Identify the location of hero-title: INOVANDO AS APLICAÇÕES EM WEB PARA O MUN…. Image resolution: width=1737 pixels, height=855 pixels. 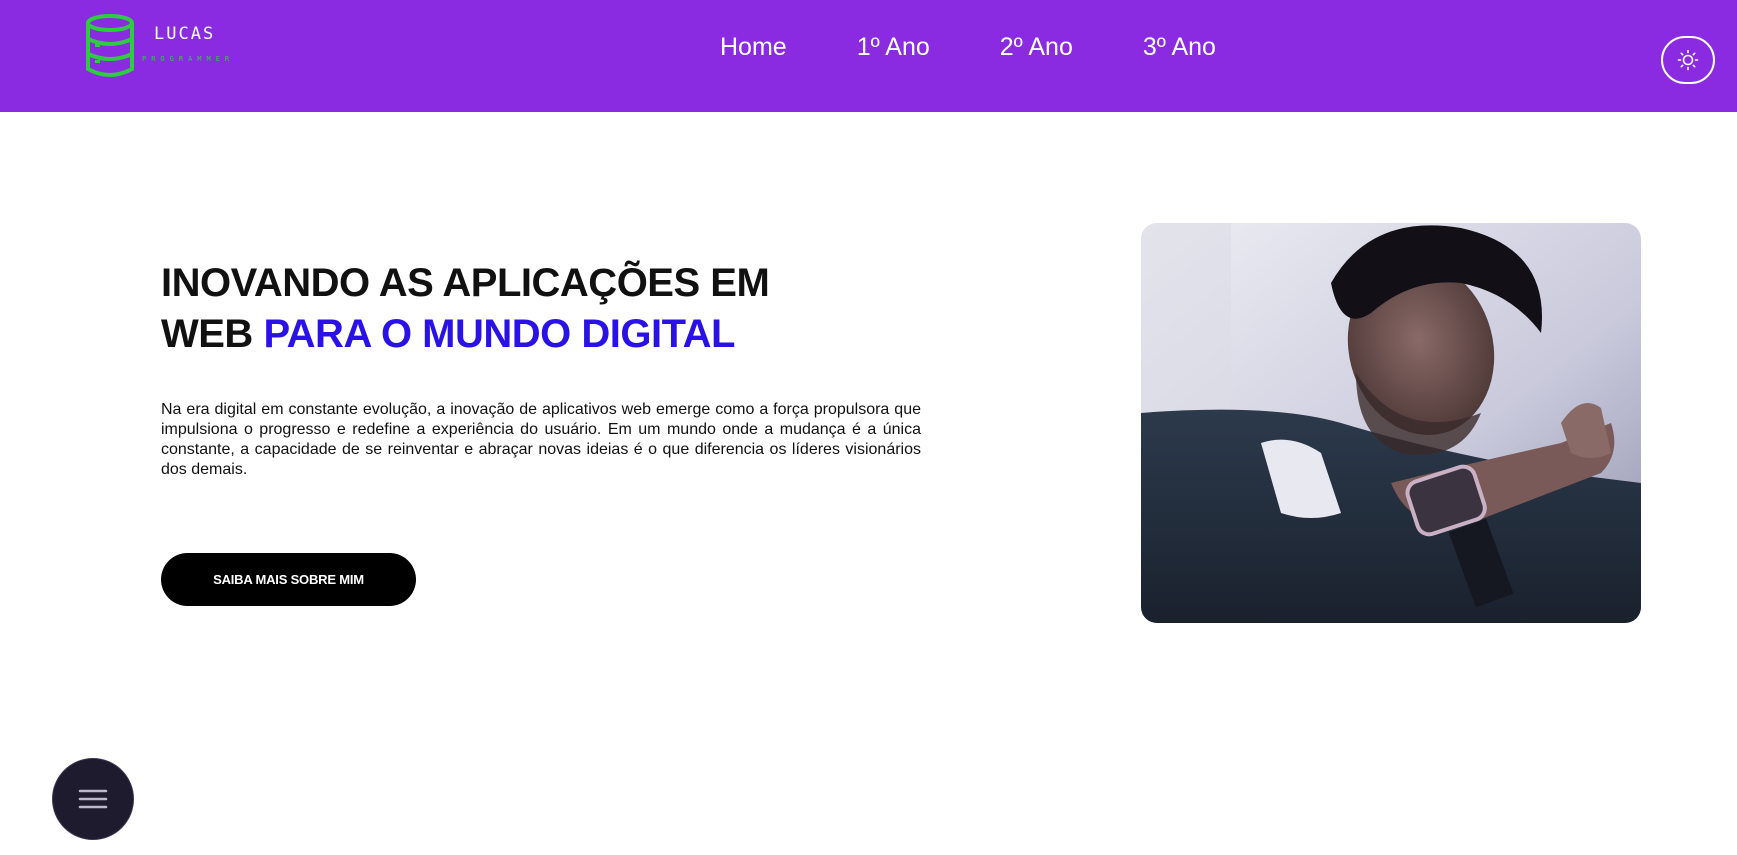
(521, 309).